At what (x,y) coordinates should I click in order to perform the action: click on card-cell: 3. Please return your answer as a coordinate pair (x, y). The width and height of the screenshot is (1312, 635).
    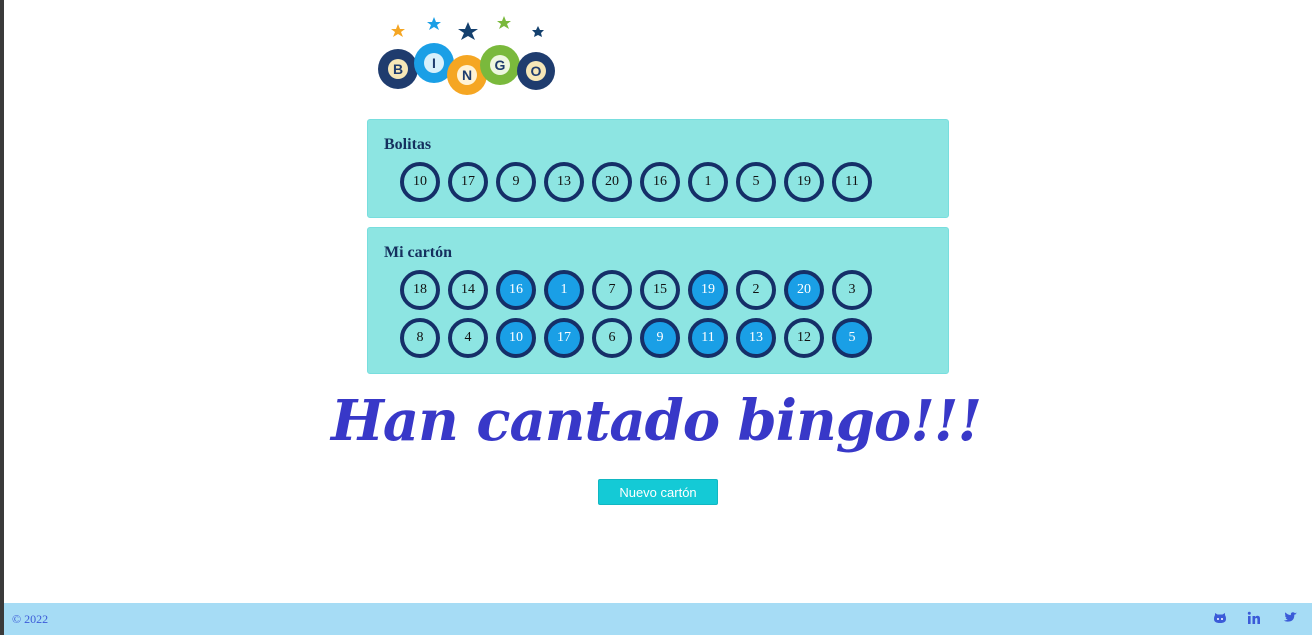
    Looking at the image, I should click on (852, 290).